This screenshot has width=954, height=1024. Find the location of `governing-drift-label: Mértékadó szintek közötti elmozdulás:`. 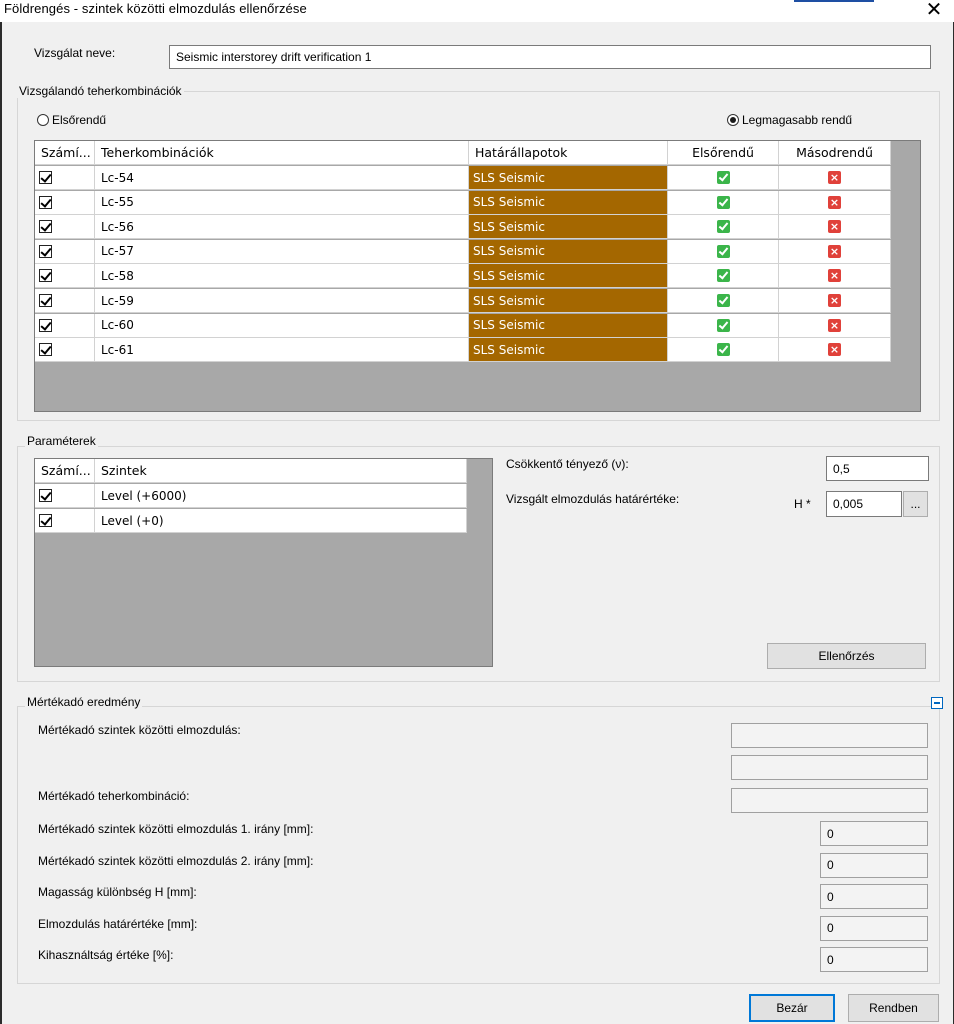

governing-drift-label: Mértékadó szintek közötti elmozdulás: is located at coordinates (139, 730).